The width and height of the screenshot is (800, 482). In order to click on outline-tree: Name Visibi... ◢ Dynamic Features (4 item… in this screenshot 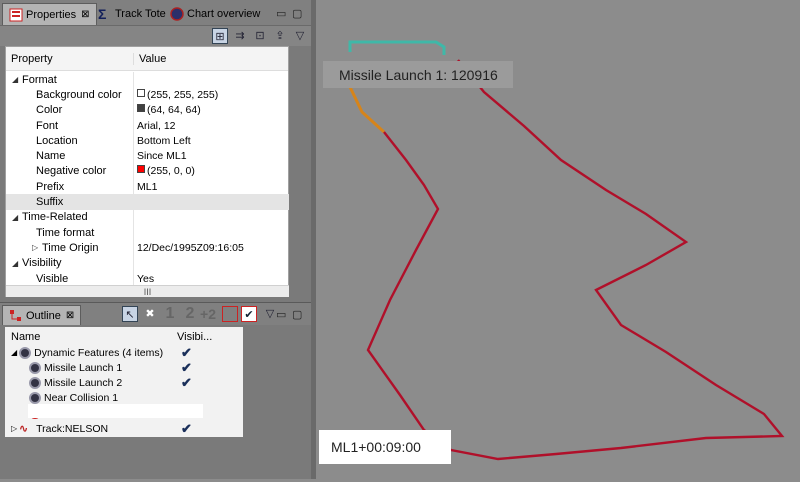, I will do `click(124, 382)`.